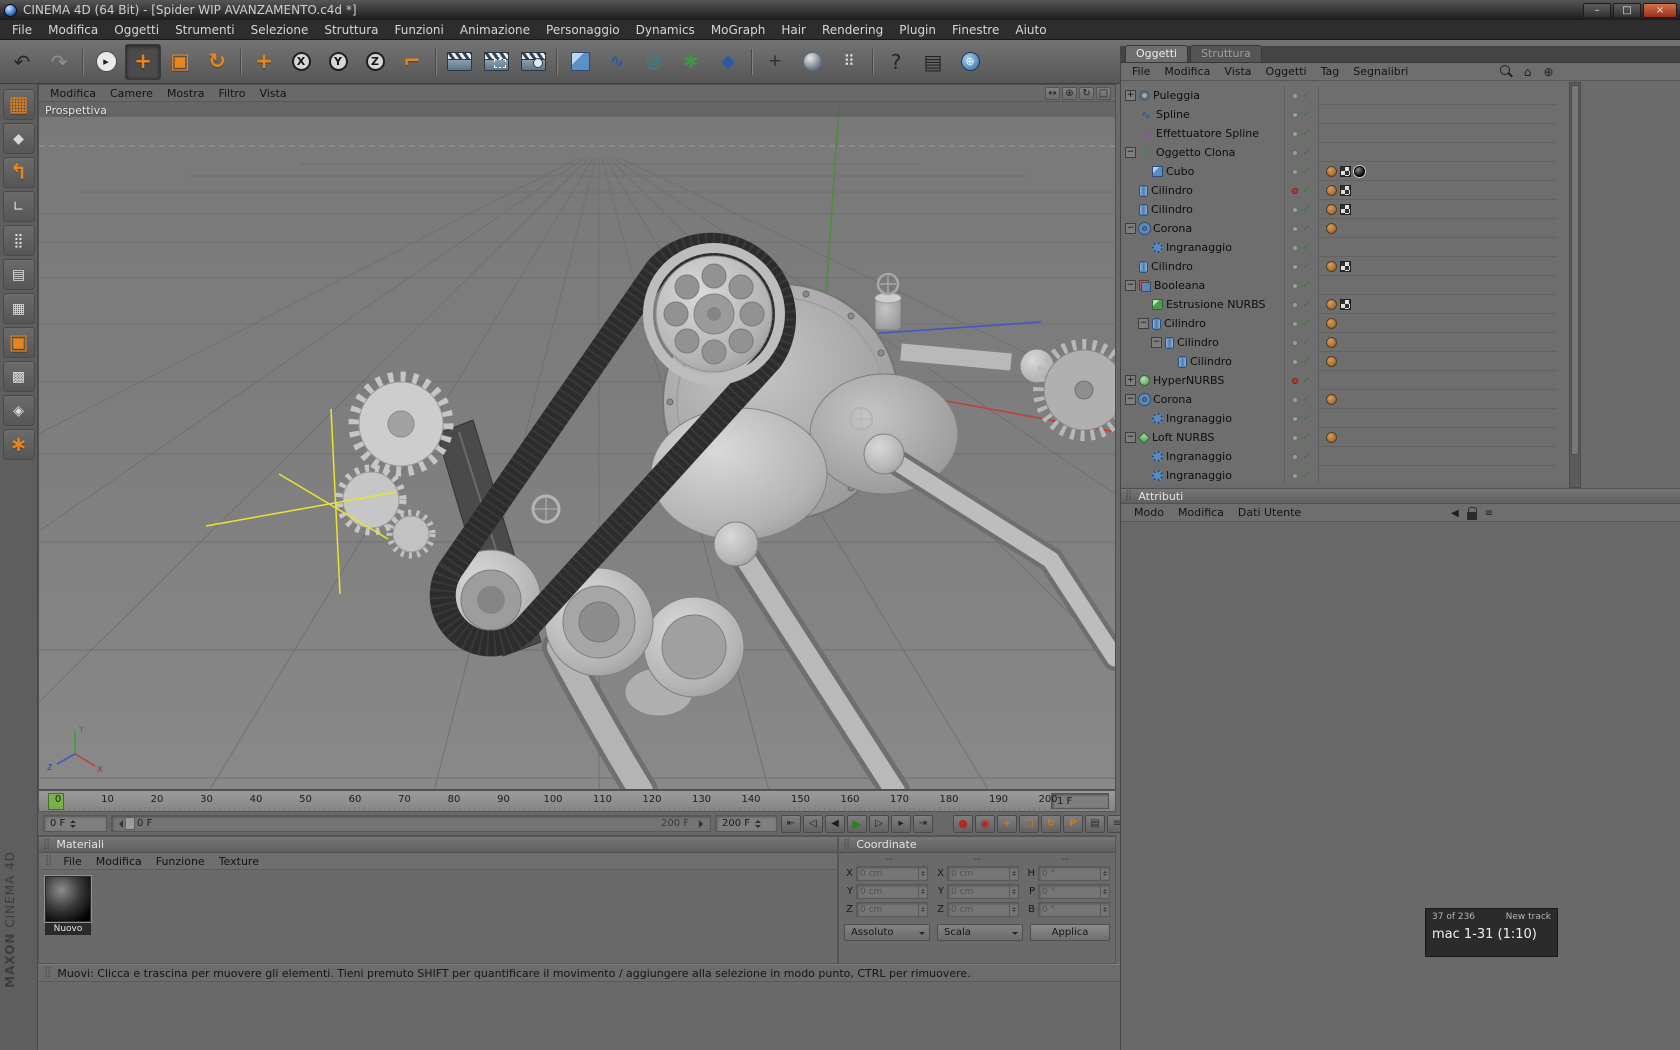 The image size is (1680, 1050). What do you see at coordinates (948, 799) in the screenshot?
I see `timeline-tick: 180` at bounding box center [948, 799].